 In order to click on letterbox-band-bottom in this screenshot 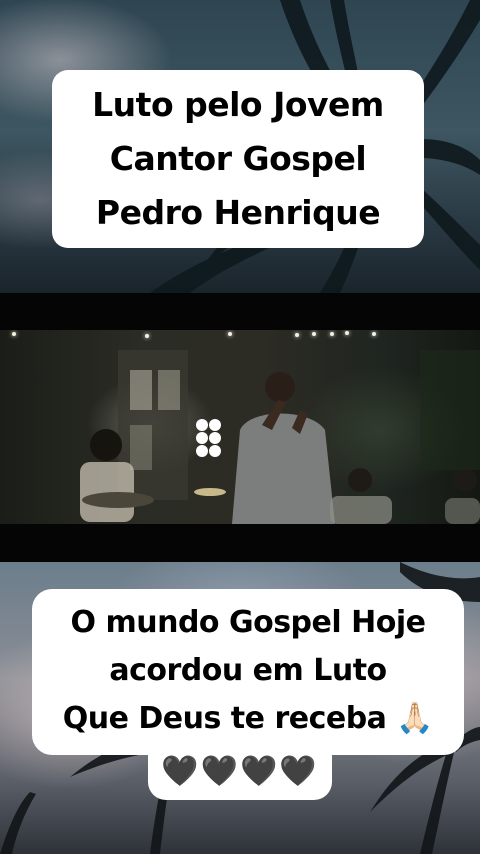, I will do `click(240, 543)`.